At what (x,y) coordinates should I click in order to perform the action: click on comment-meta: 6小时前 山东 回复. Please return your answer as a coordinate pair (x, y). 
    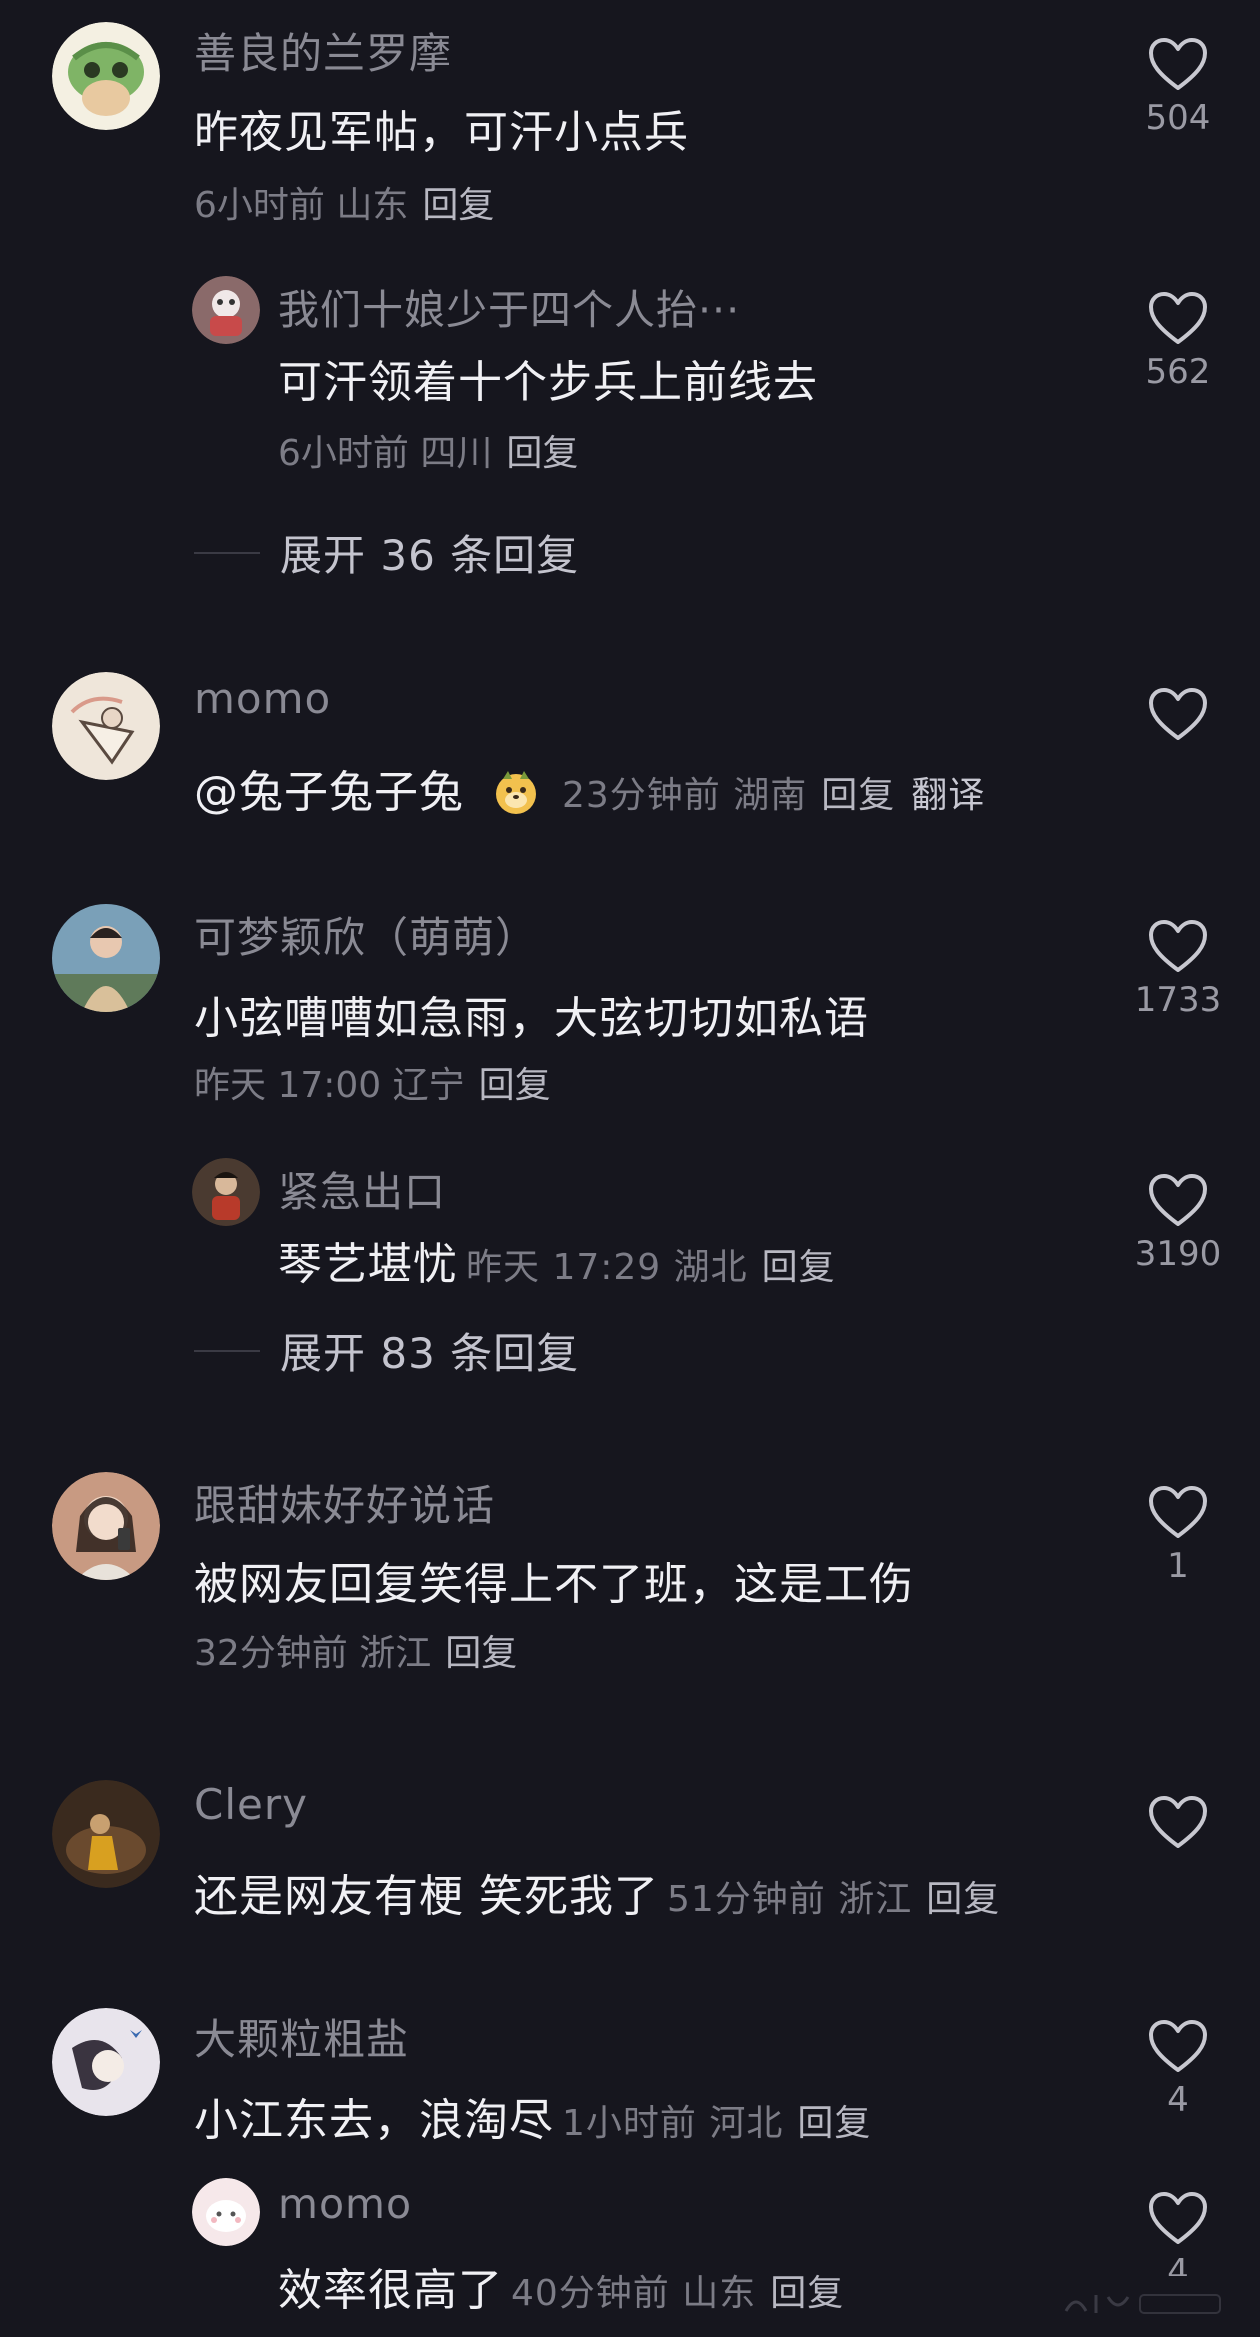
    Looking at the image, I should click on (344, 202).